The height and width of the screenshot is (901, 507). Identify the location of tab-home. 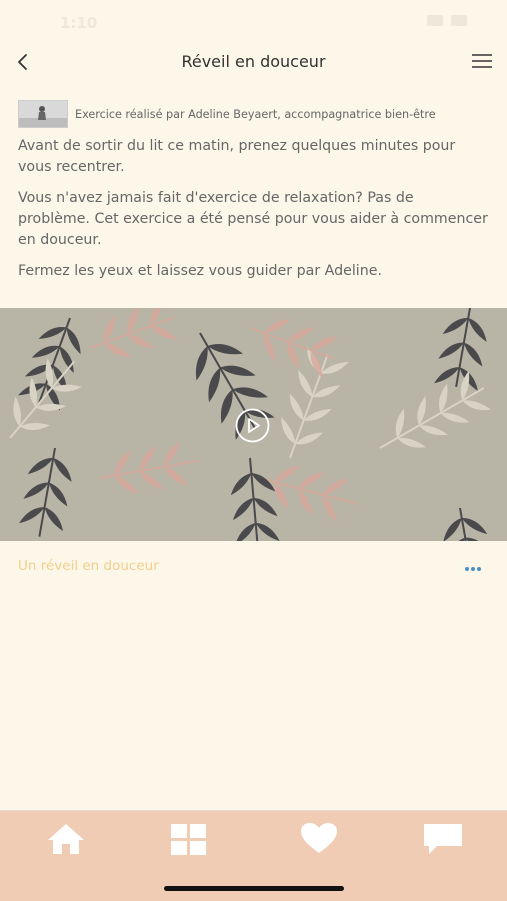
(66, 839).